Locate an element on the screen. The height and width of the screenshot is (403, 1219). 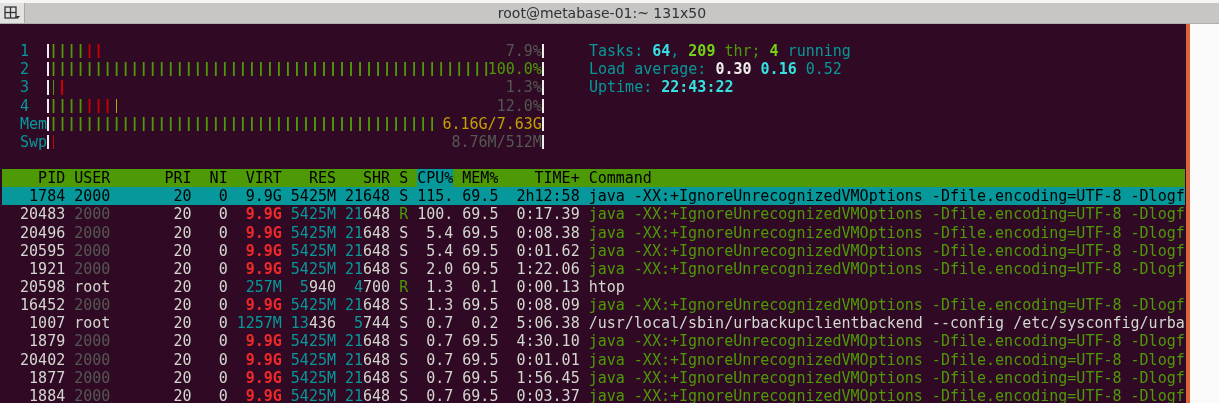
meter-reading: 7.9% is located at coordinates (523, 51).